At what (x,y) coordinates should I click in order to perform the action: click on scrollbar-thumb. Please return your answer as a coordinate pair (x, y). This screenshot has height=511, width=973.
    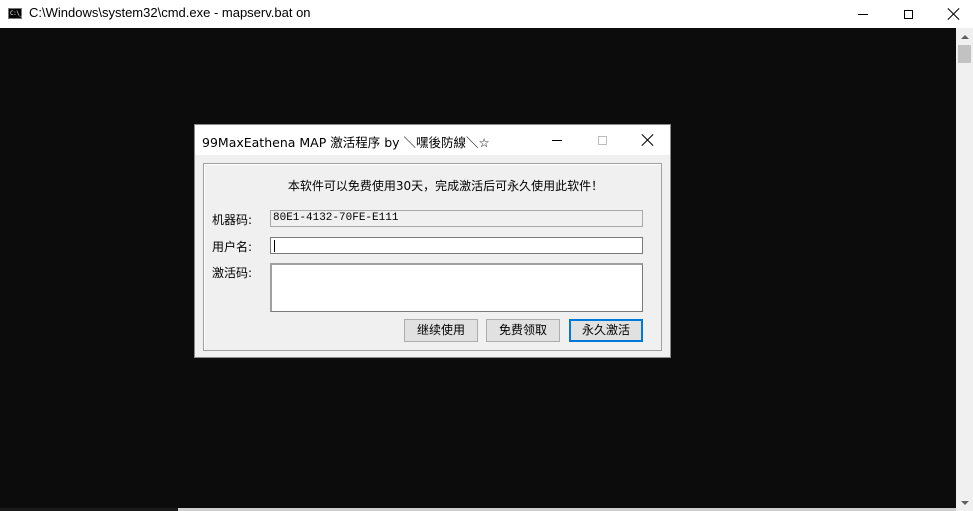
    Looking at the image, I should click on (964, 54).